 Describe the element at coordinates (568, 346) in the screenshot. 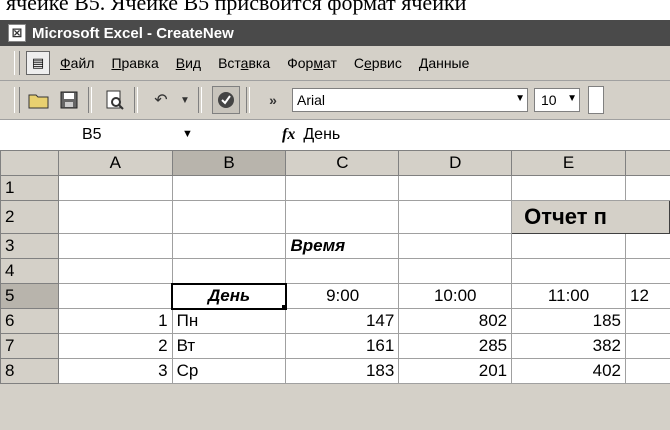

I see `cell: 382` at that location.